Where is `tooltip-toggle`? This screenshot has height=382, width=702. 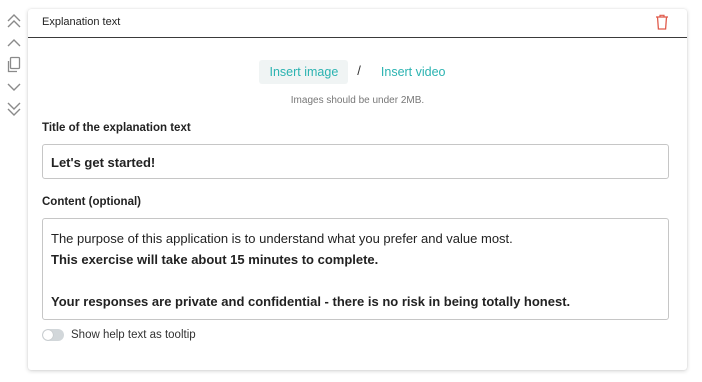
tooltip-toggle is located at coordinates (53, 335).